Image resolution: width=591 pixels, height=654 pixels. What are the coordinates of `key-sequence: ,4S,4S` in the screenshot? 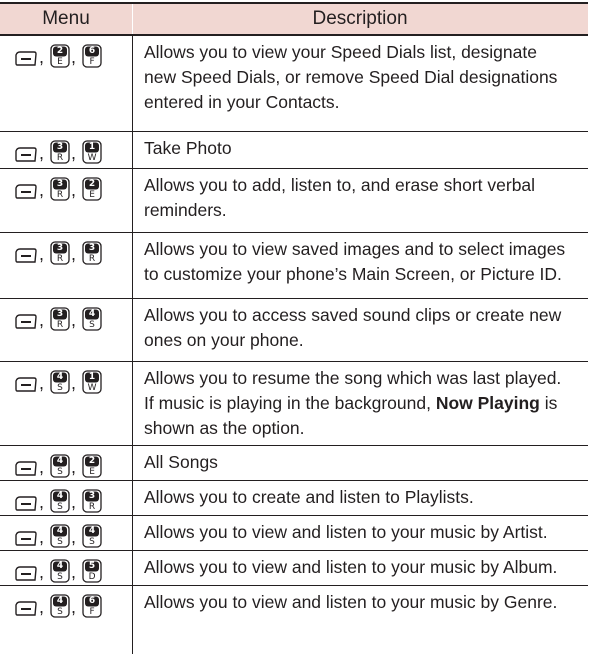 It's located at (58, 537).